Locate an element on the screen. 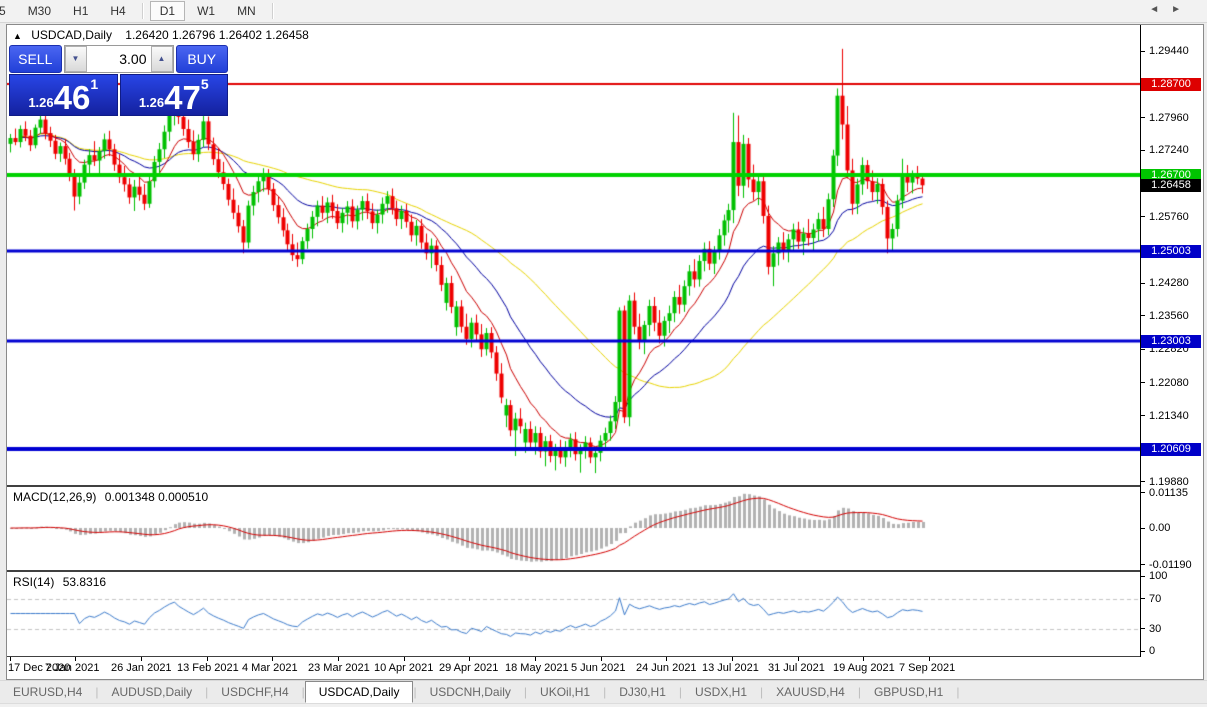 This screenshot has height=707, width=1207. chart-tab-usdcad: USDCAD,Daily is located at coordinates (359, 692).